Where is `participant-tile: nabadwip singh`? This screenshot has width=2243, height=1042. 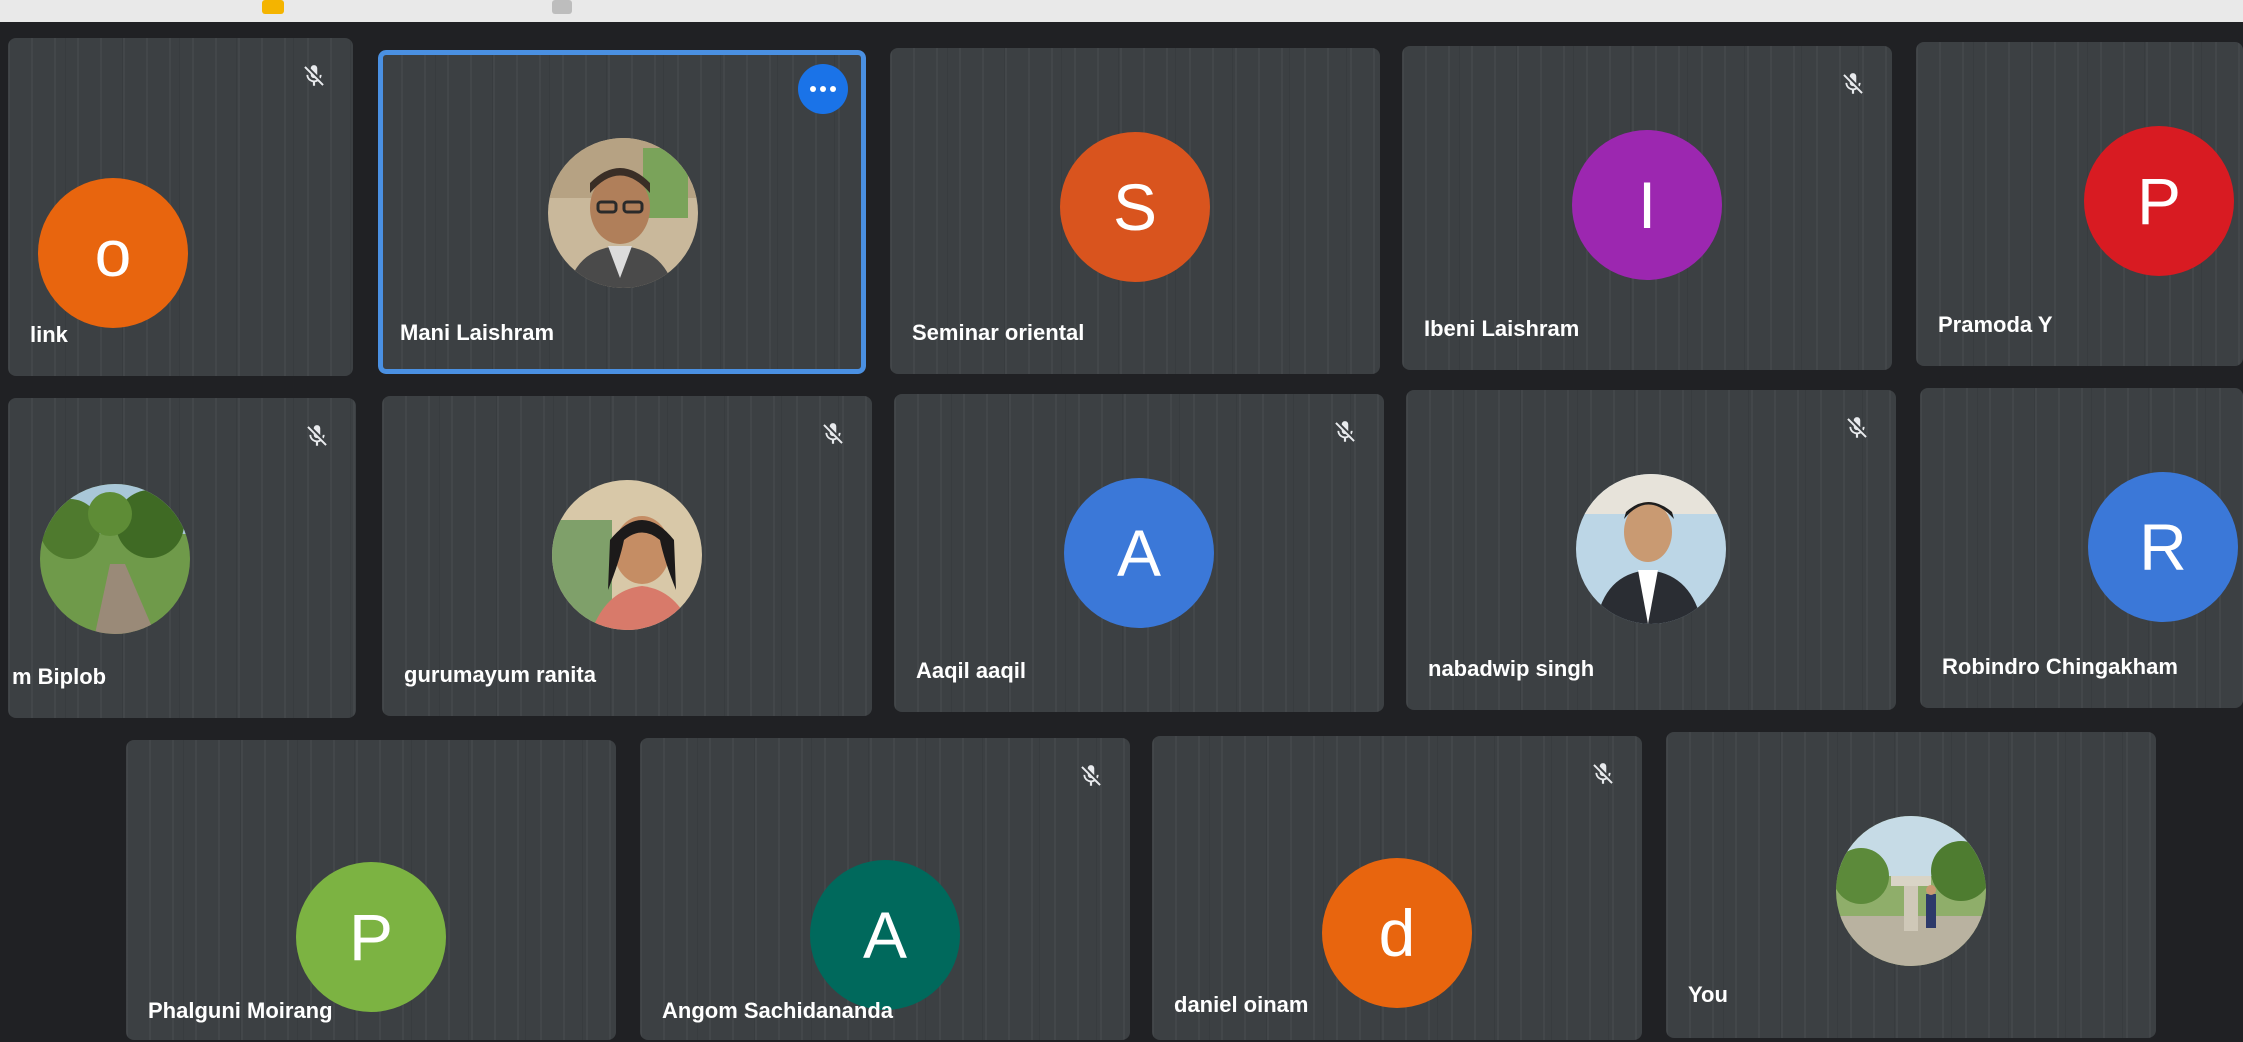 participant-tile: nabadwip singh is located at coordinates (1651, 550).